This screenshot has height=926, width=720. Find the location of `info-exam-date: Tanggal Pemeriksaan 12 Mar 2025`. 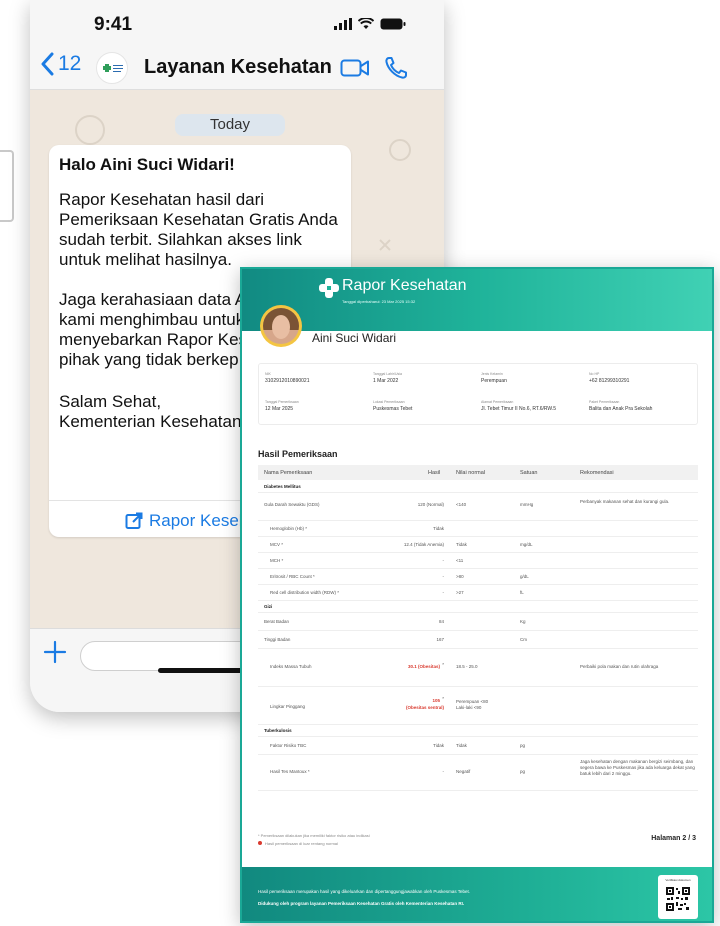

info-exam-date: Tanggal Pemeriksaan 12 Mar 2025 is located at coordinates (282, 406).